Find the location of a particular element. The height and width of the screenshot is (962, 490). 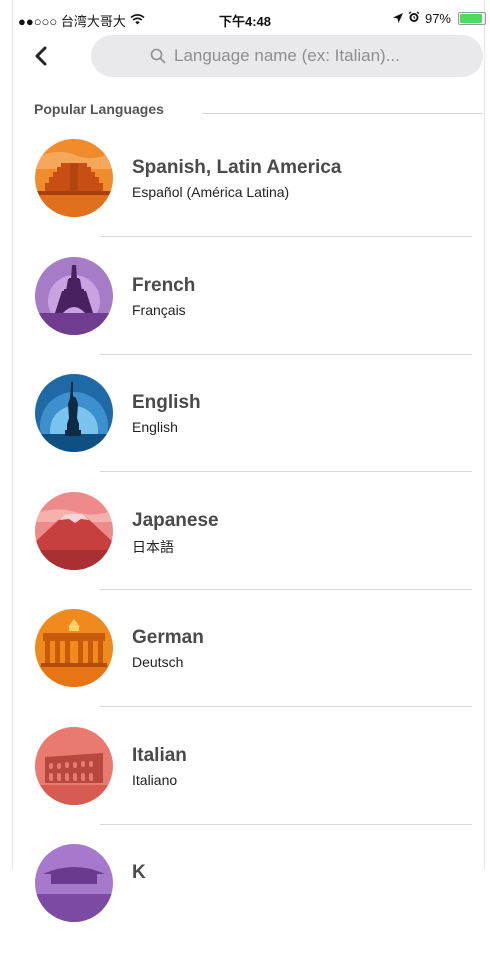

language-name: Japanese is located at coordinates (175, 520).